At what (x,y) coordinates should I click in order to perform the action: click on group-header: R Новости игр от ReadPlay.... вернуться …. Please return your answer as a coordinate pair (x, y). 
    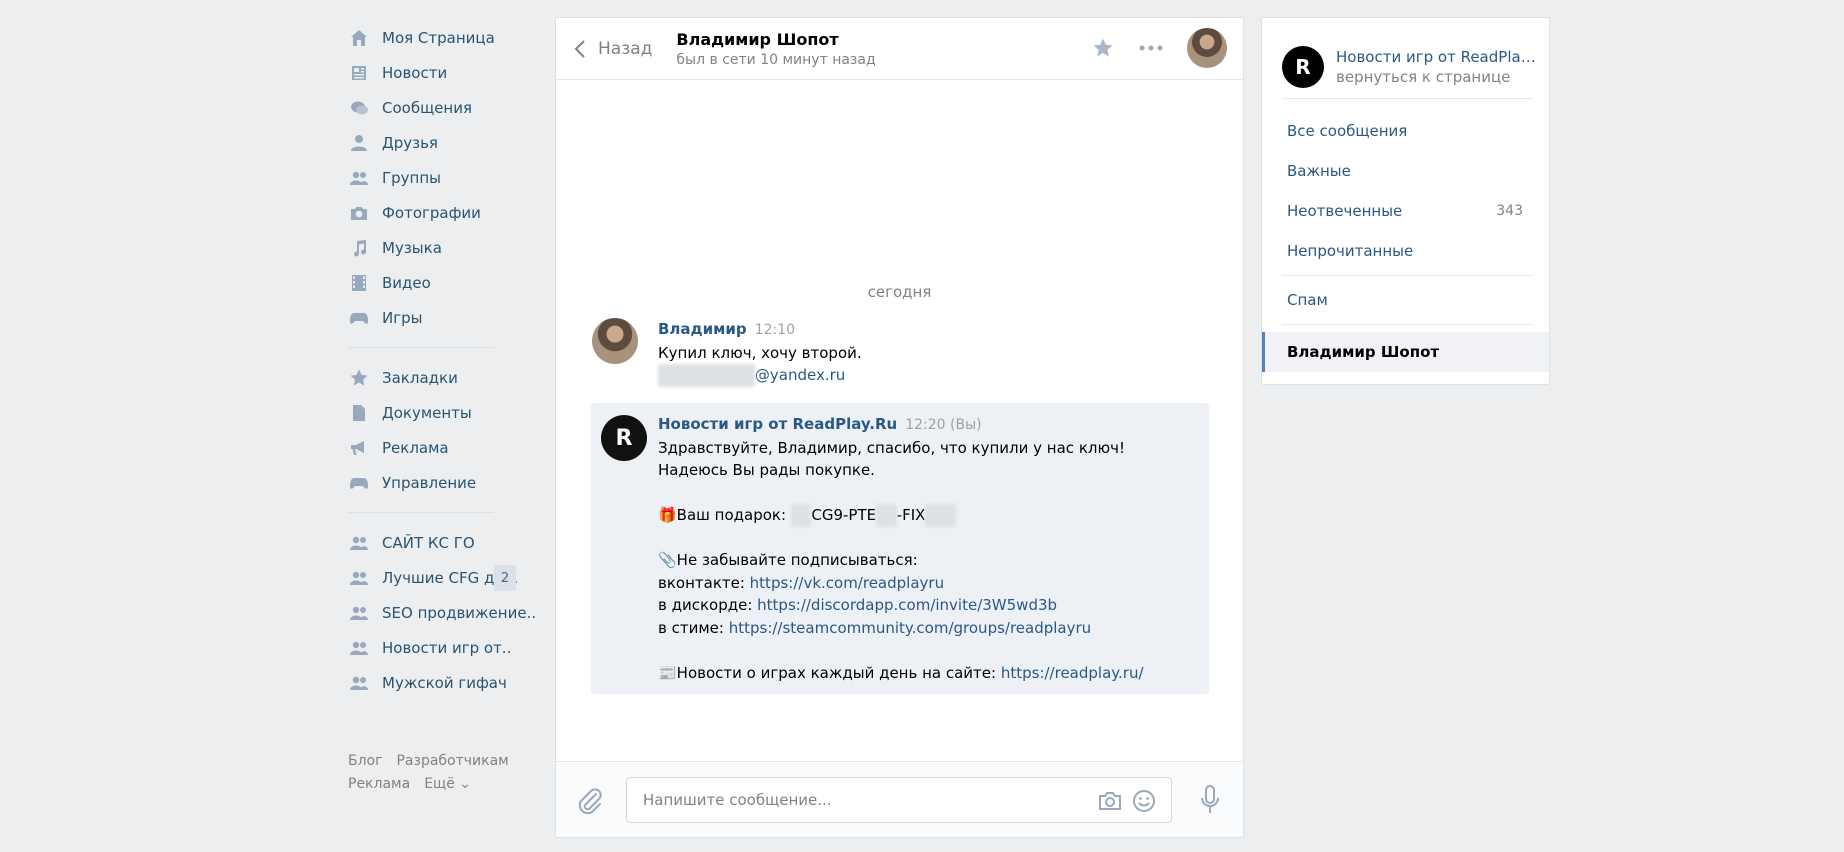
    Looking at the image, I should click on (1405, 58).